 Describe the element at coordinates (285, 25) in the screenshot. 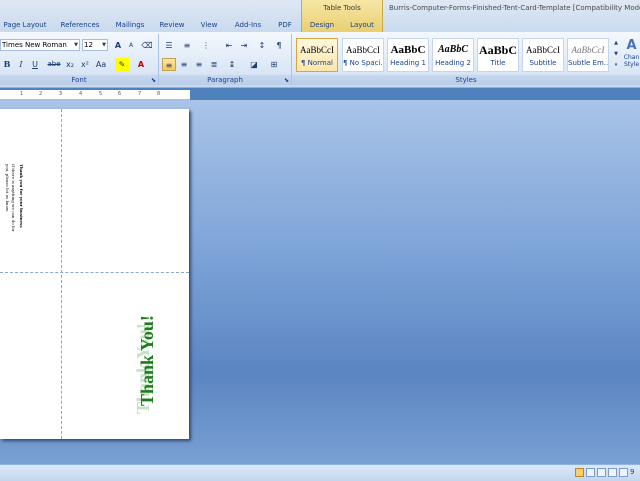

I see `tab-pdf: PDF` at that location.